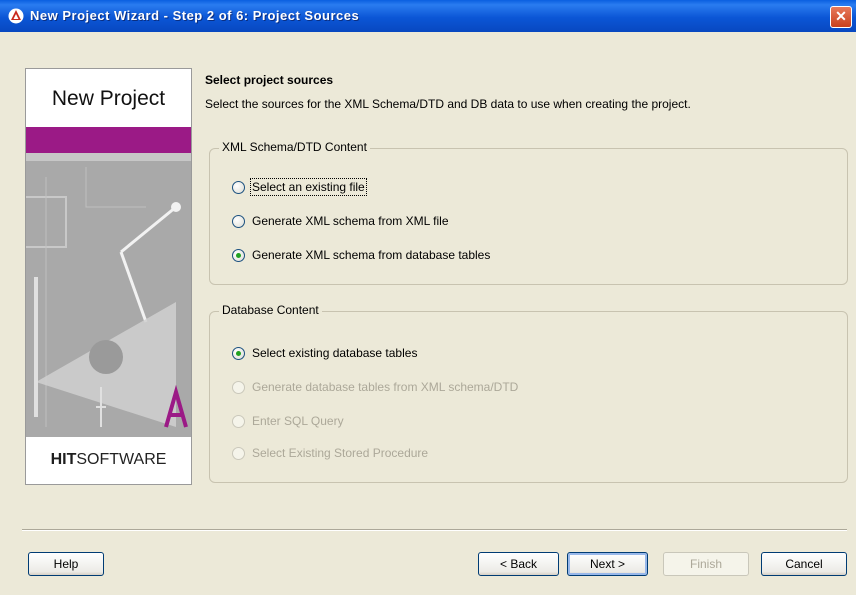  What do you see at coordinates (340, 453) in the screenshot?
I see `radio-label: Select Existing Stored Procedure` at bounding box center [340, 453].